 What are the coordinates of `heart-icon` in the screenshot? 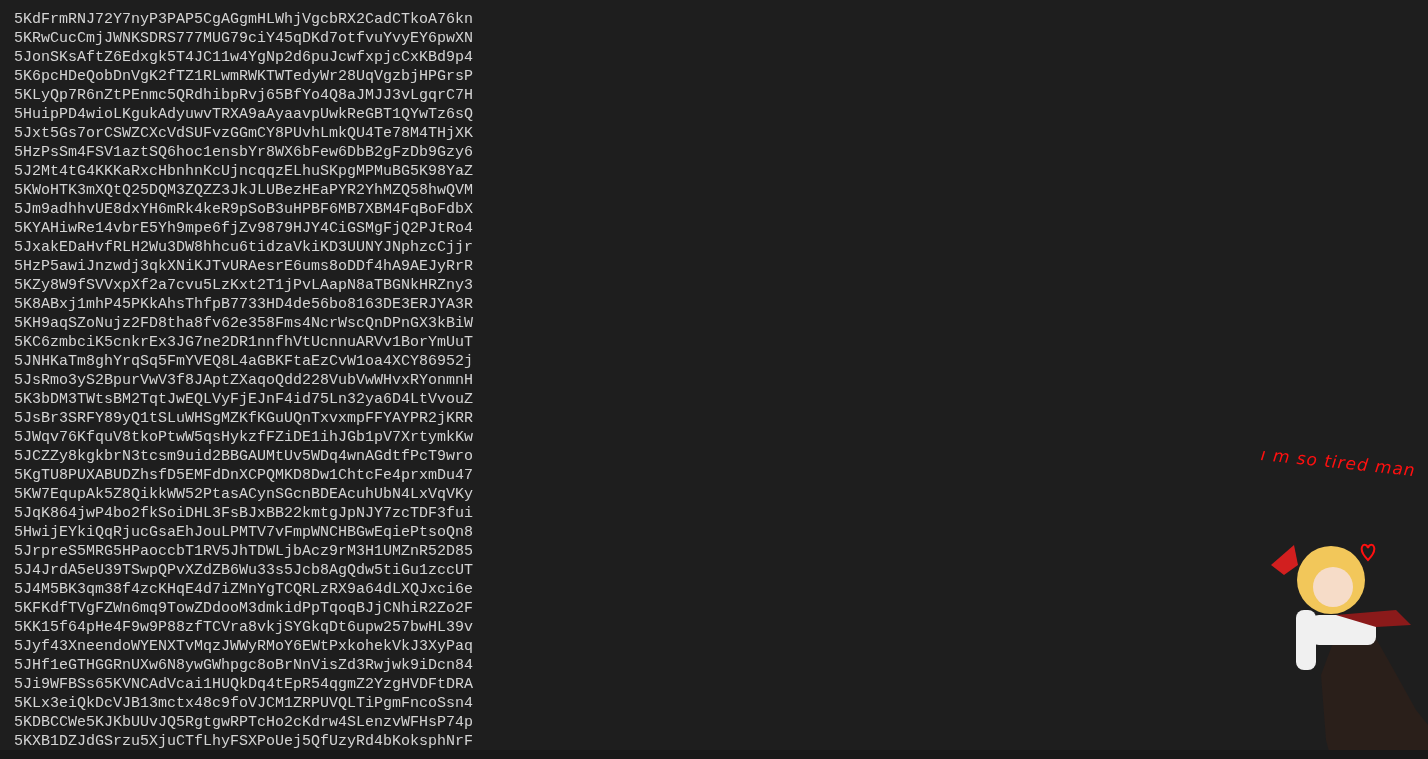 It's located at (1368, 552).